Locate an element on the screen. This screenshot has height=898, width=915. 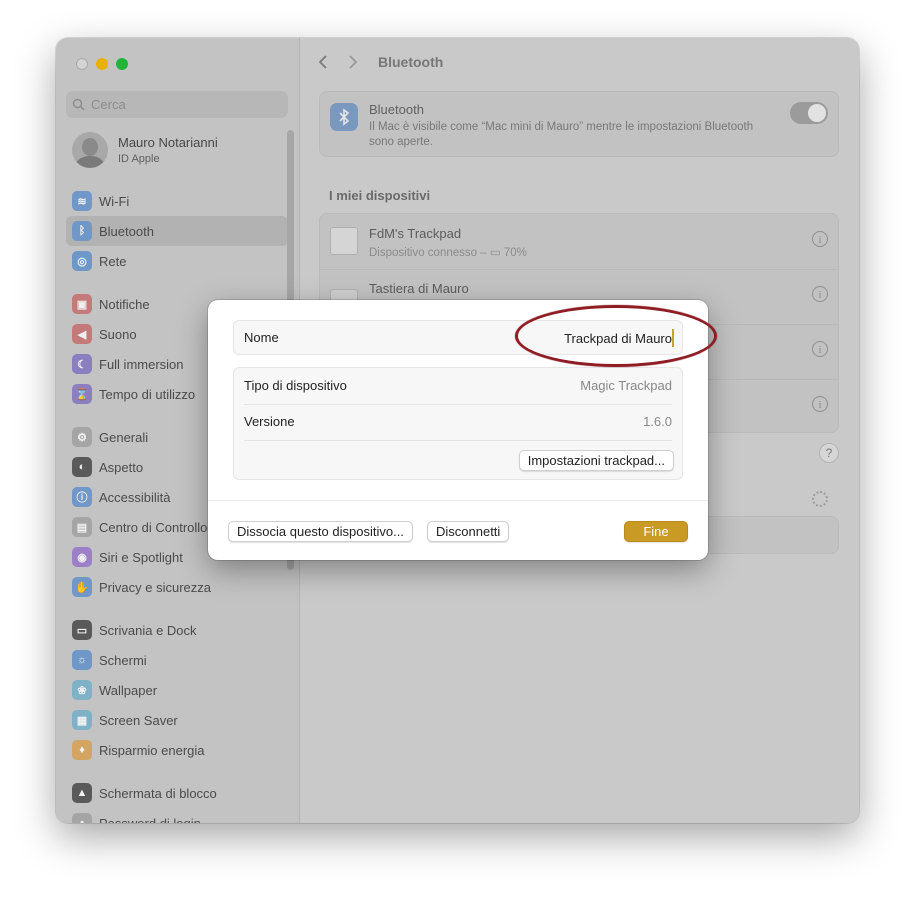
trackpad-icon is located at coordinates (344, 241).